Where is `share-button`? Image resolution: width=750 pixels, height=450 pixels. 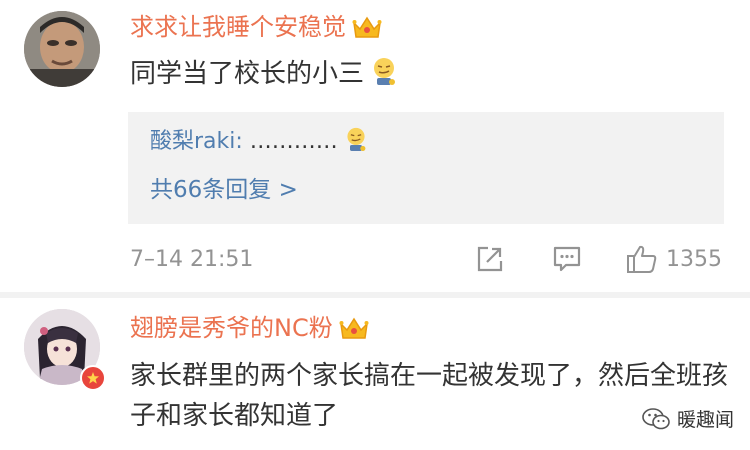
share-button is located at coordinates (490, 259).